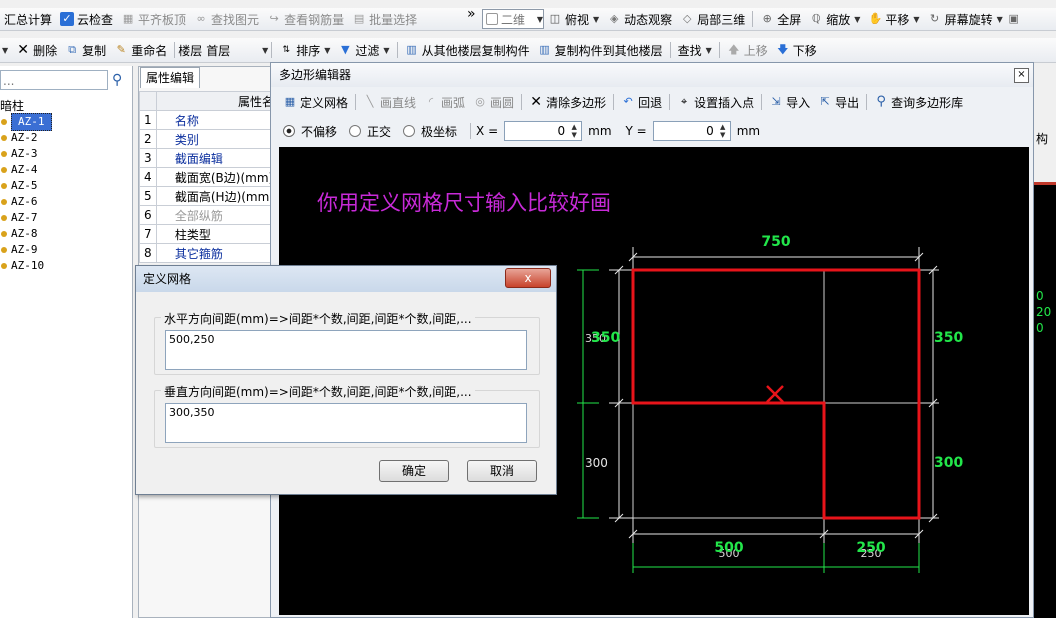 The height and width of the screenshot is (618, 1056). Describe the element at coordinates (431, 101) in the screenshot. I see `arc-icon: ◜` at that location.